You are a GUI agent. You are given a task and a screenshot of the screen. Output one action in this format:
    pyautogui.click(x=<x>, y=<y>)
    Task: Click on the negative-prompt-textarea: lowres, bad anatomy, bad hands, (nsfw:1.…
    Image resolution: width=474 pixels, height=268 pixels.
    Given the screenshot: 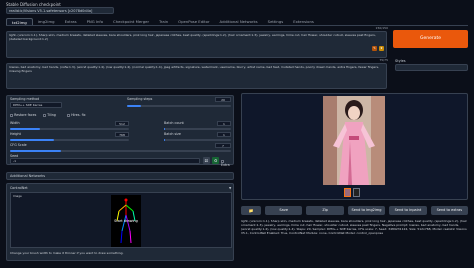 What is the action you would take?
    pyautogui.click(x=196, y=76)
    